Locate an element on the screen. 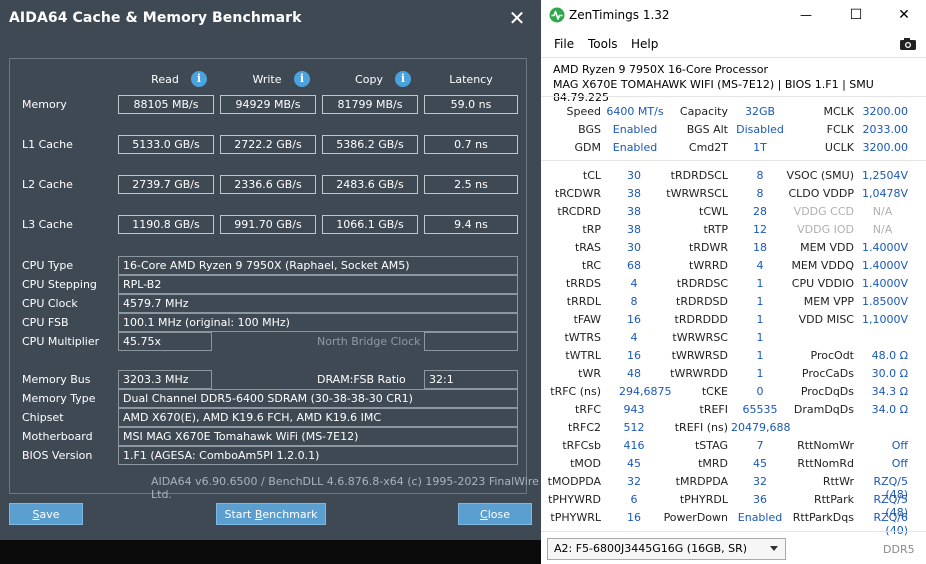 This screenshot has height=564, width=926. timing-label: tRFC (ns) is located at coordinates (575, 391).